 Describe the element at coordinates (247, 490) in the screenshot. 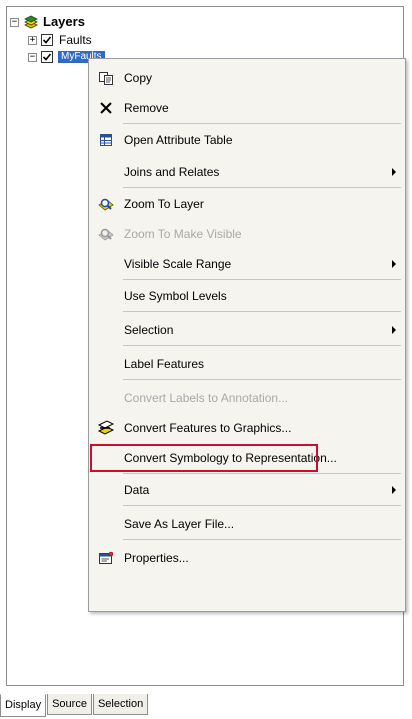

I see `menu-item-data: Data` at that location.